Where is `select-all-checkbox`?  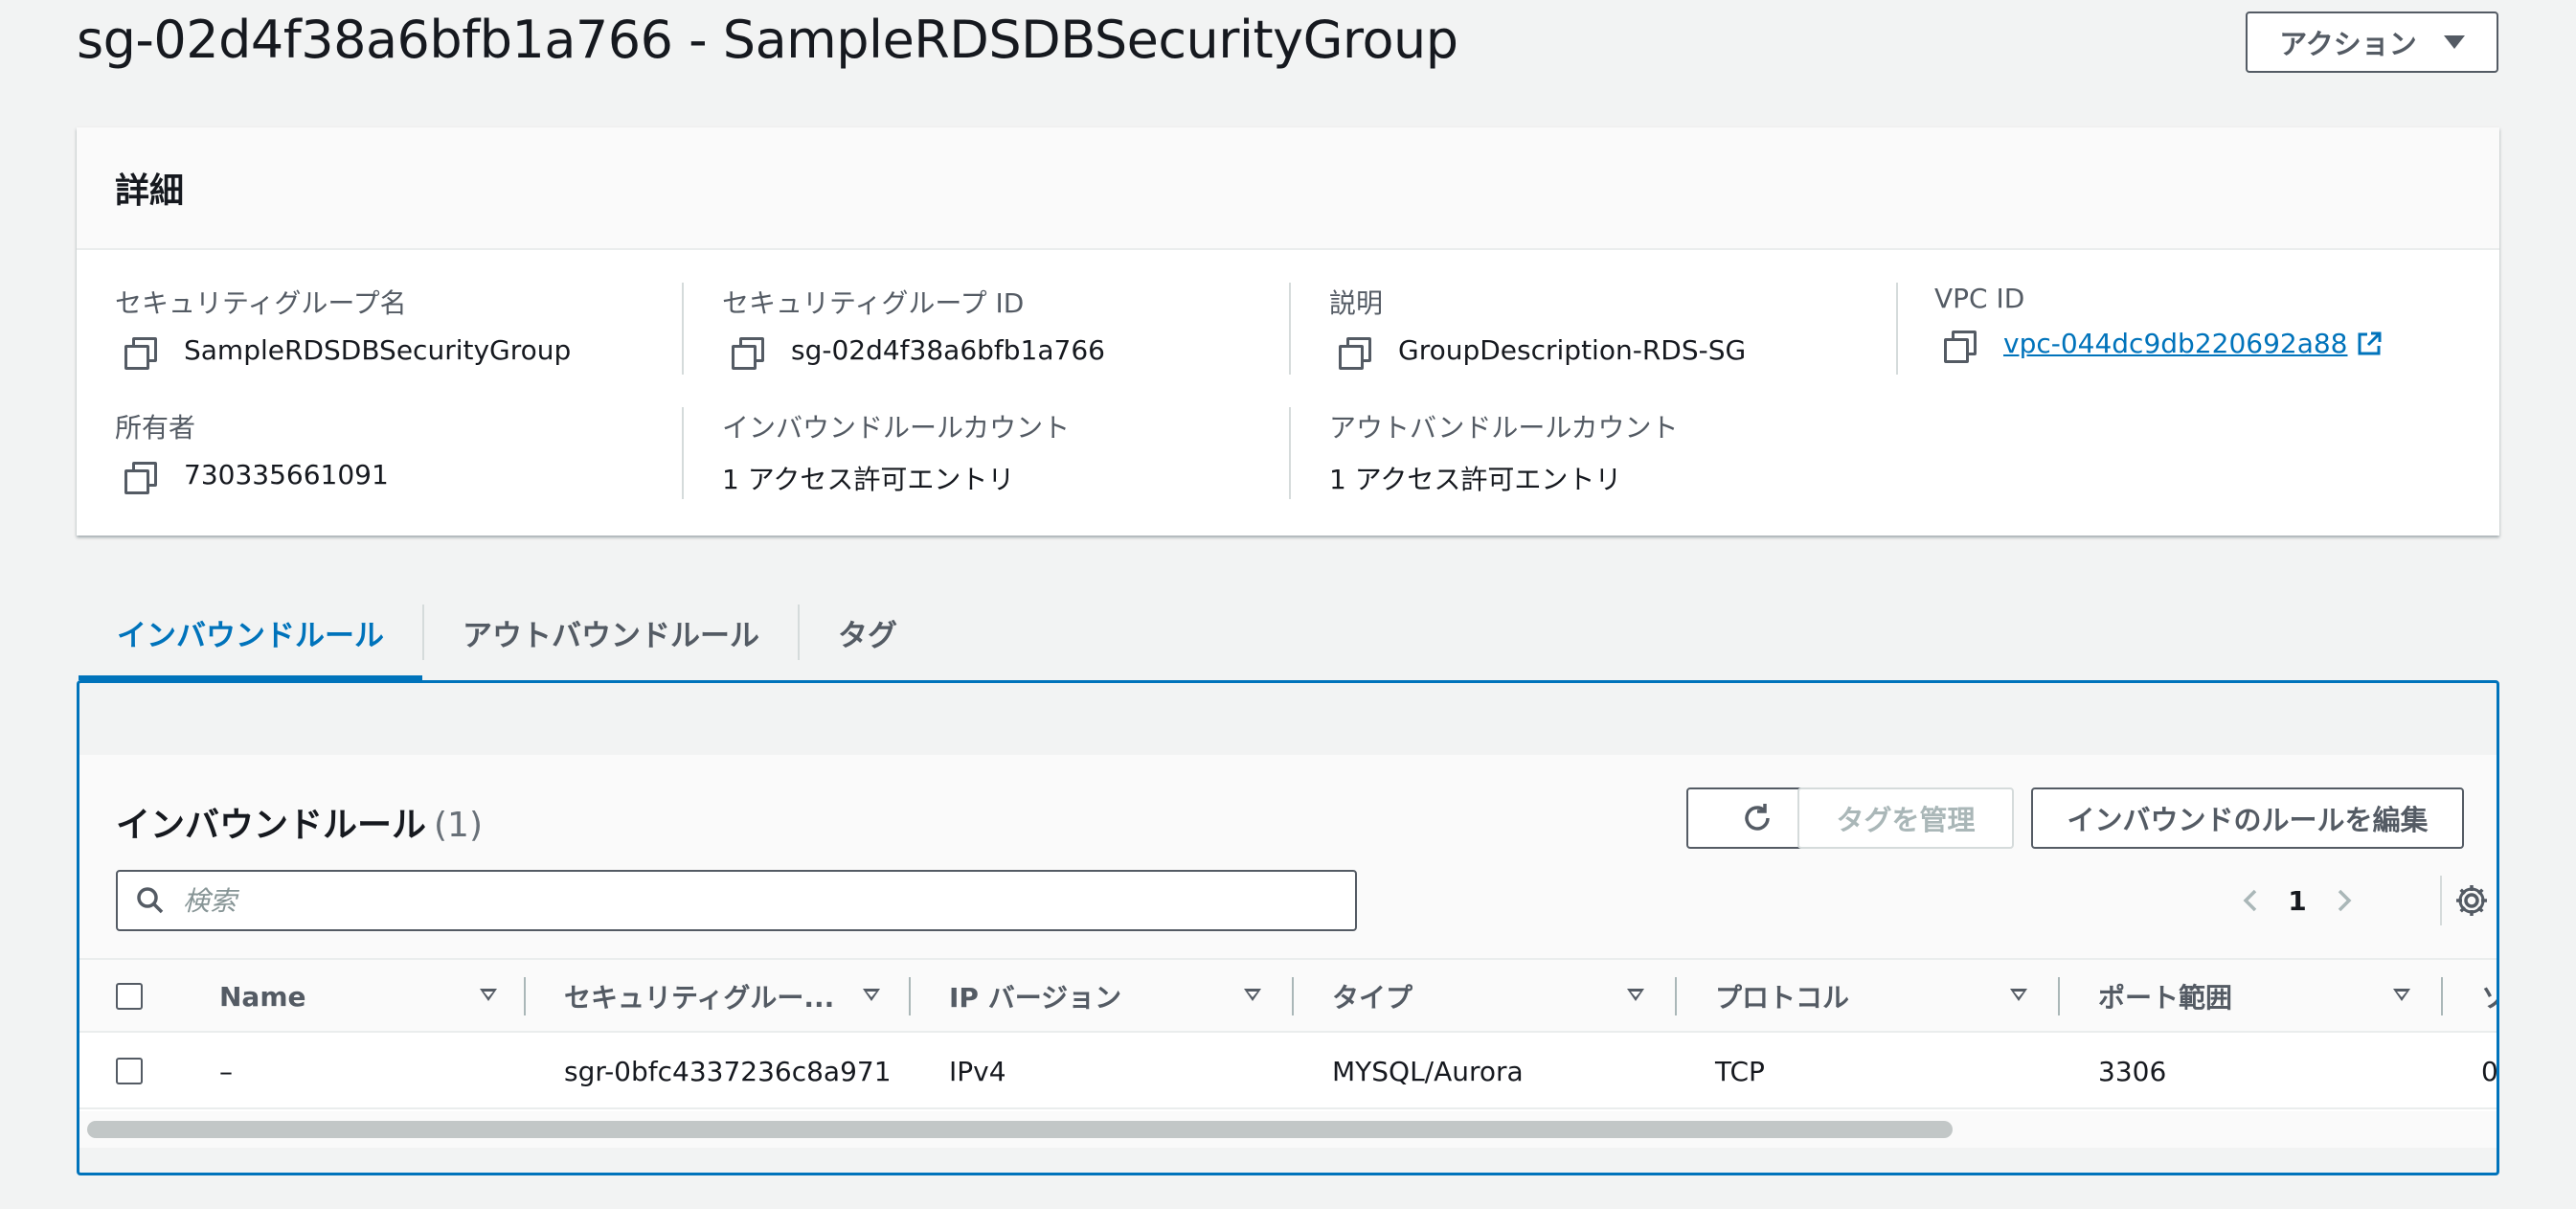
select-all-checkbox is located at coordinates (129, 997).